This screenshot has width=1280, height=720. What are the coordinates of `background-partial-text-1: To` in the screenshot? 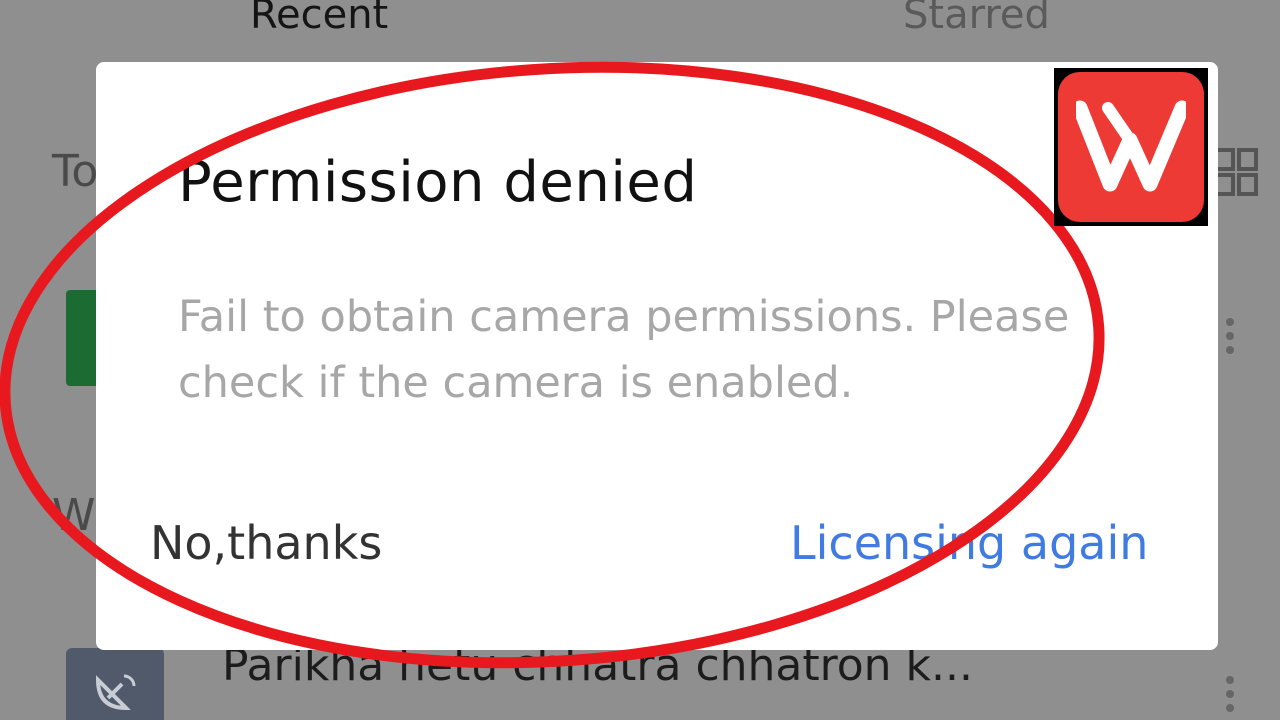 It's located at (75, 171).